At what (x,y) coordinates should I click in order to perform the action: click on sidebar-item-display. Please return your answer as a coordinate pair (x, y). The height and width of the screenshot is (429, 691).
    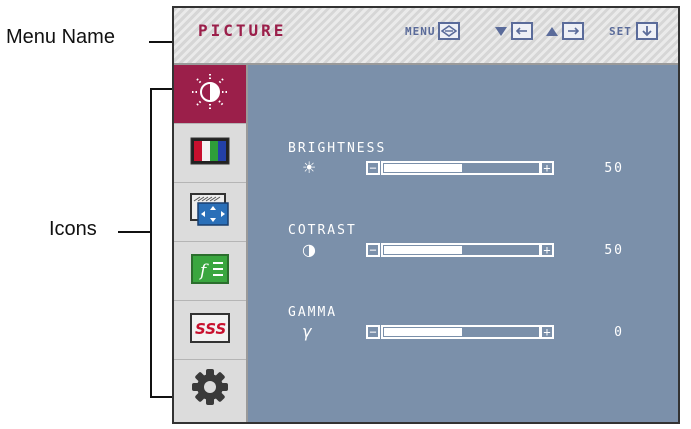
    Looking at the image, I should click on (210, 212).